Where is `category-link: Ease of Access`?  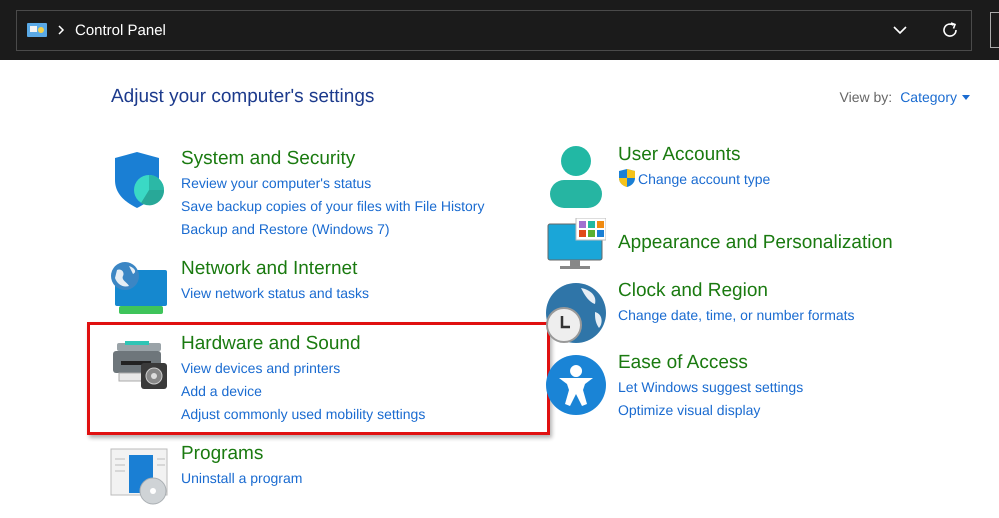
category-link: Ease of Access is located at coordinates (794, 363).